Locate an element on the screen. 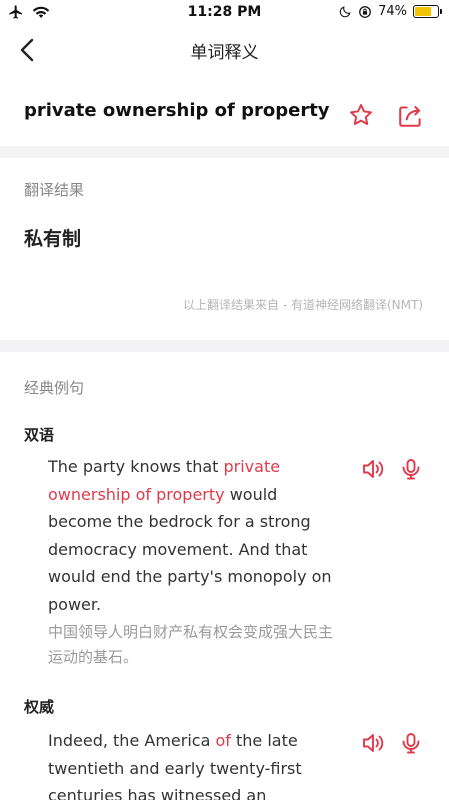 The width and height of the screenshot is (449, 800). orientation-lock-icon is located at coordinates (365, 11).